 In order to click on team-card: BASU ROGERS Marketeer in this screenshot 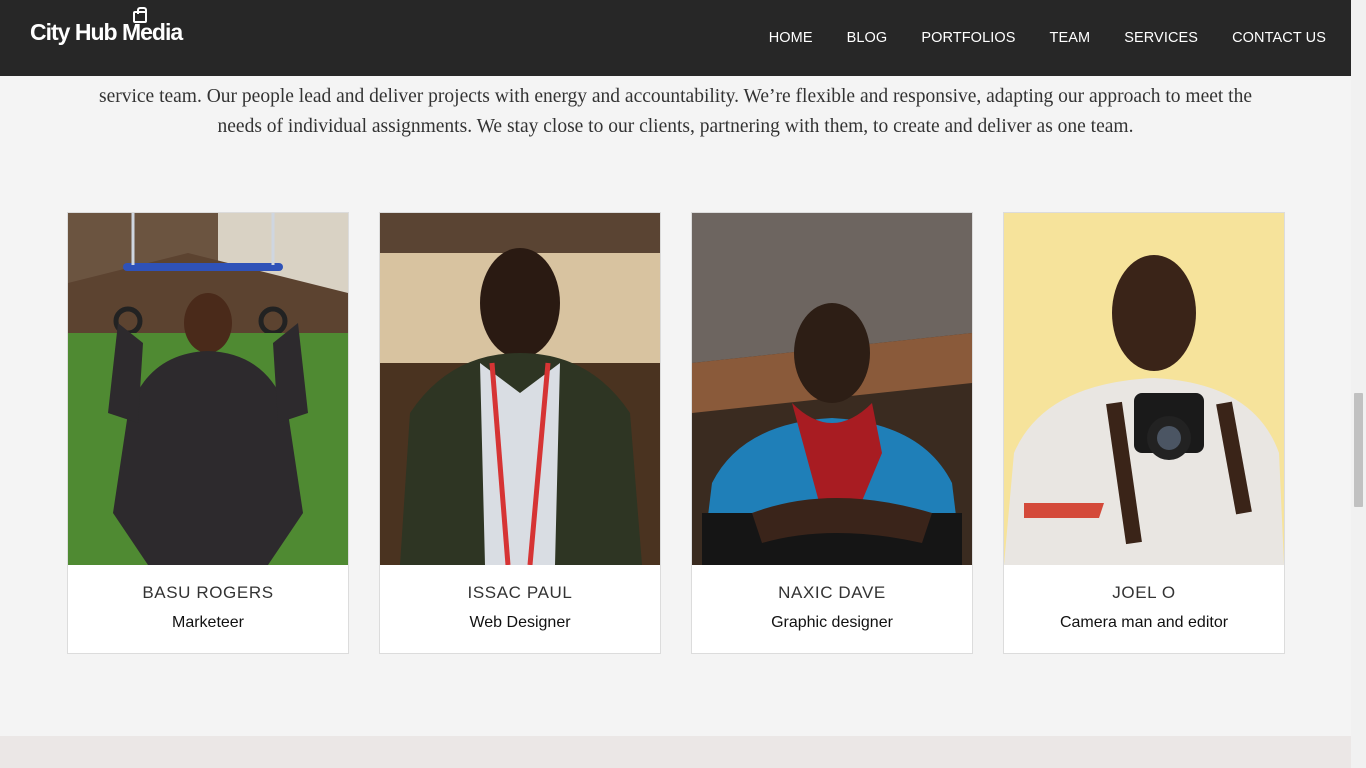, I will do `click(208, 433)`.